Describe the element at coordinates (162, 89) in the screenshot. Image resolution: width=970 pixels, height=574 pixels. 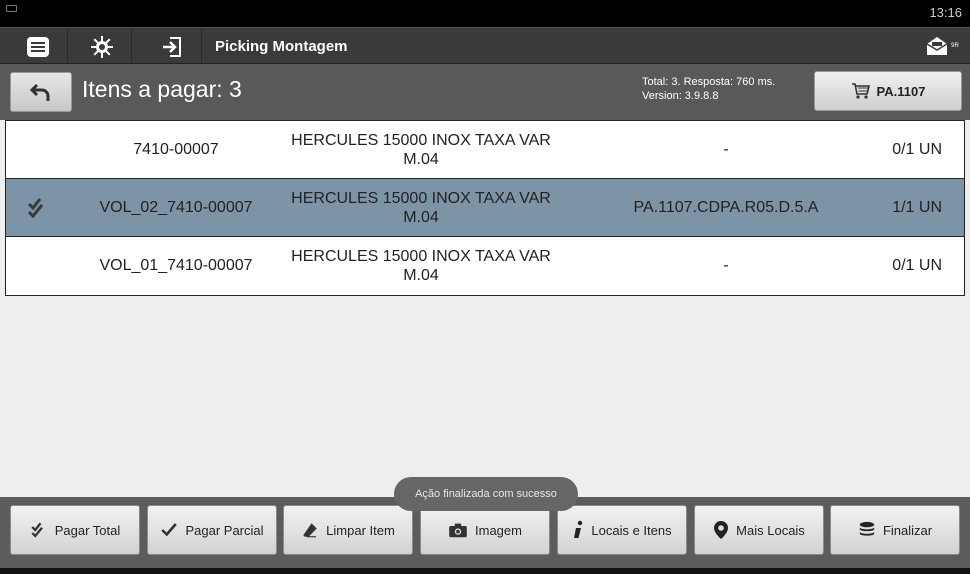
I see `items-to-pay-title: Itens a pagar: 3` at that location.